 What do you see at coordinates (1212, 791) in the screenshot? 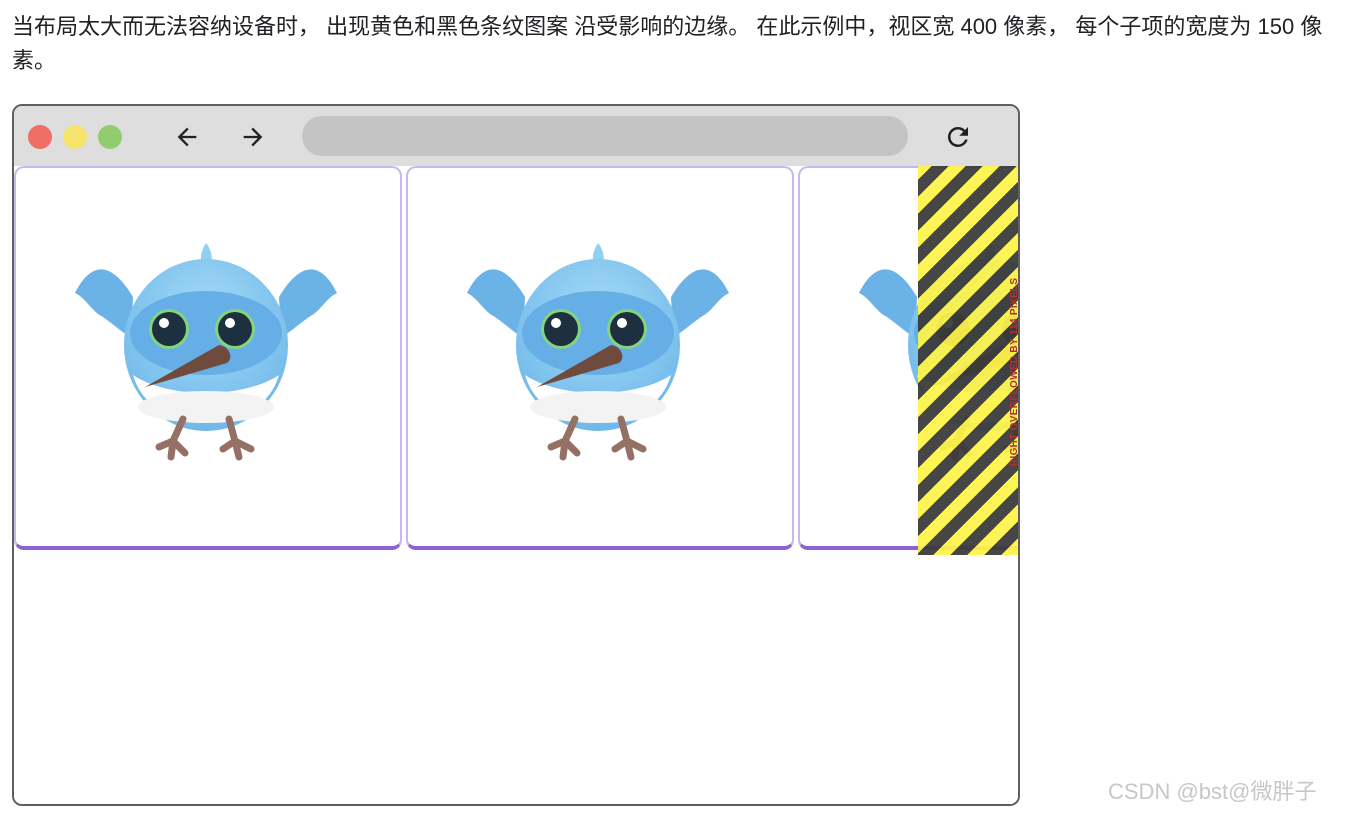
I see `watermark: CSDN @bst@微胖子` at bounding box center [1212, 791].